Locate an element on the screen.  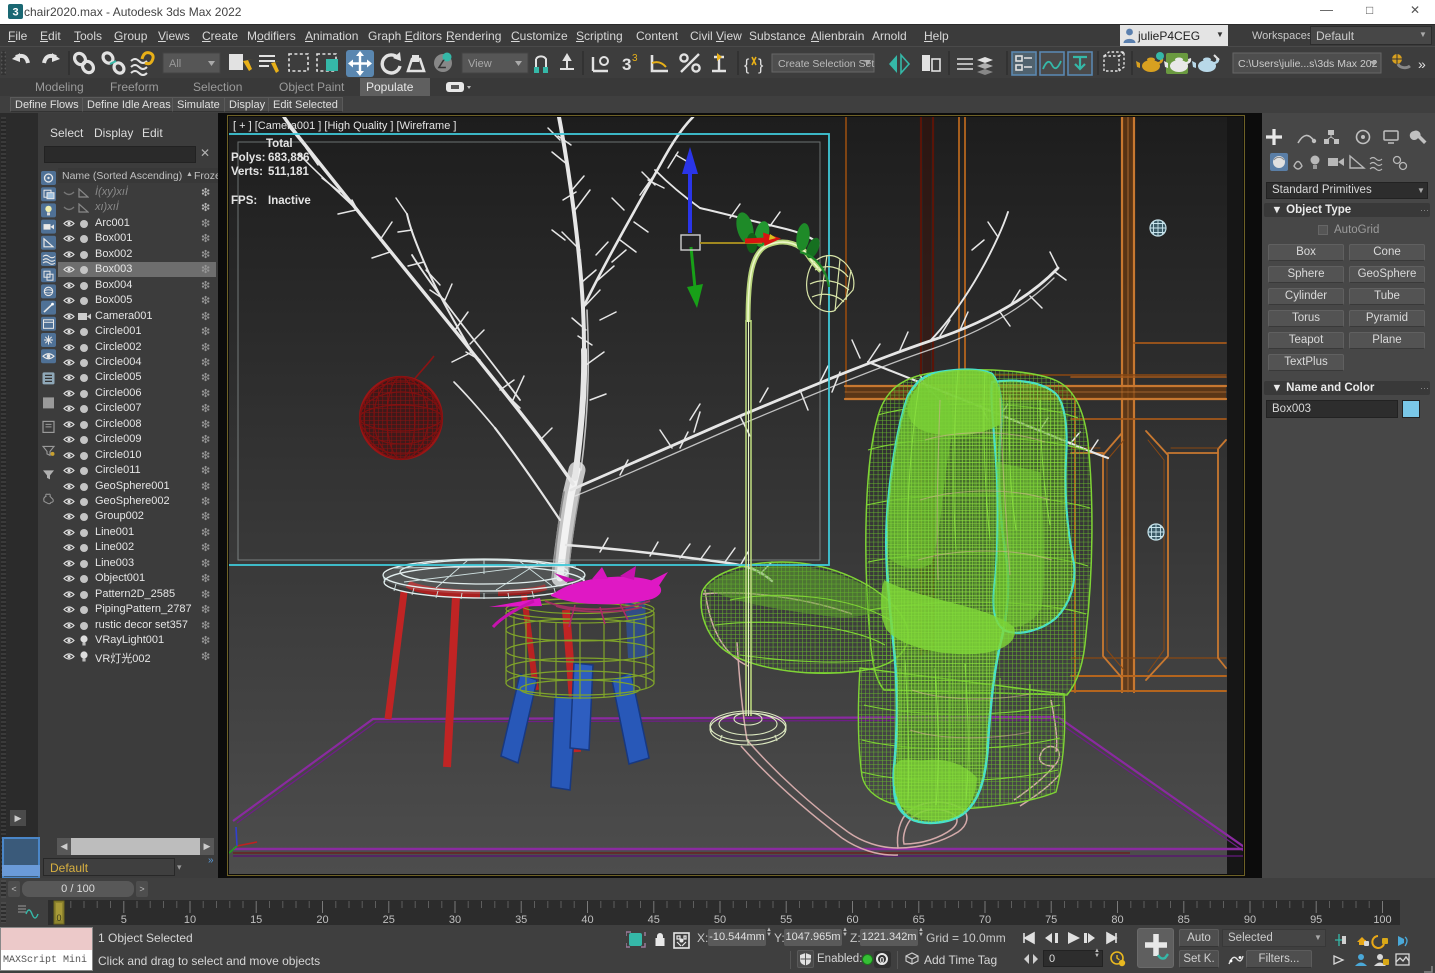
svg-text: 45 is located at coordinates (654, 919).